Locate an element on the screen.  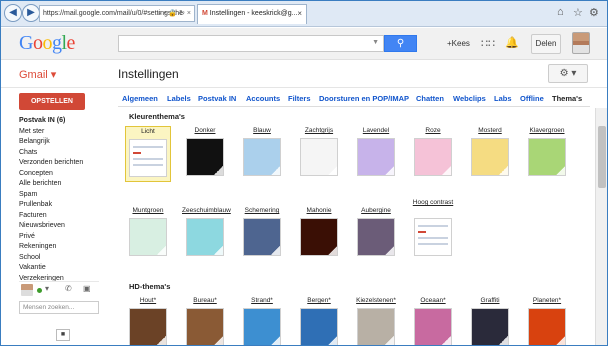
sidebar-item: School is located at coordinates (65, 258).